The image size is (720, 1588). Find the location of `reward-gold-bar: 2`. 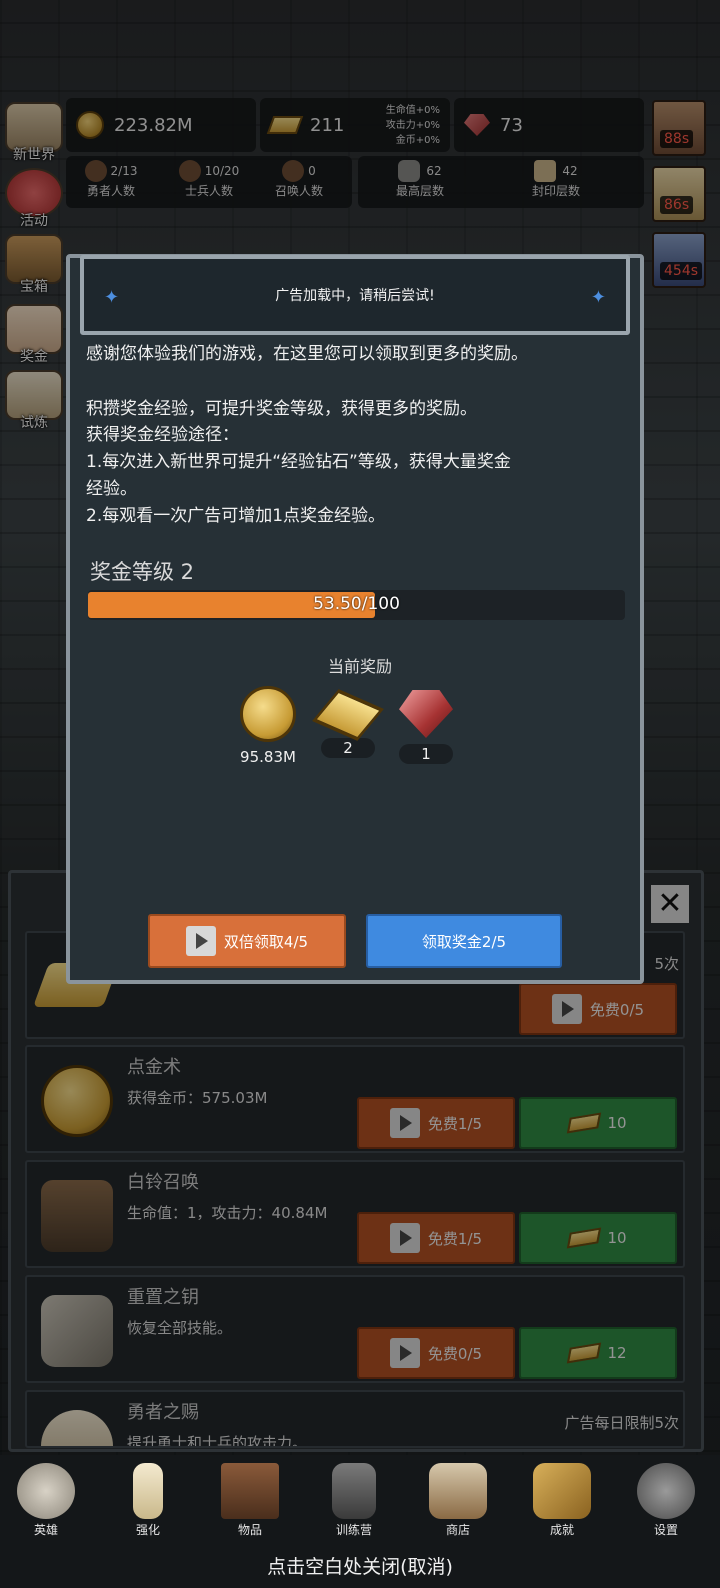

reward-gold-bar: 2 is located at coordinates (348, 722).